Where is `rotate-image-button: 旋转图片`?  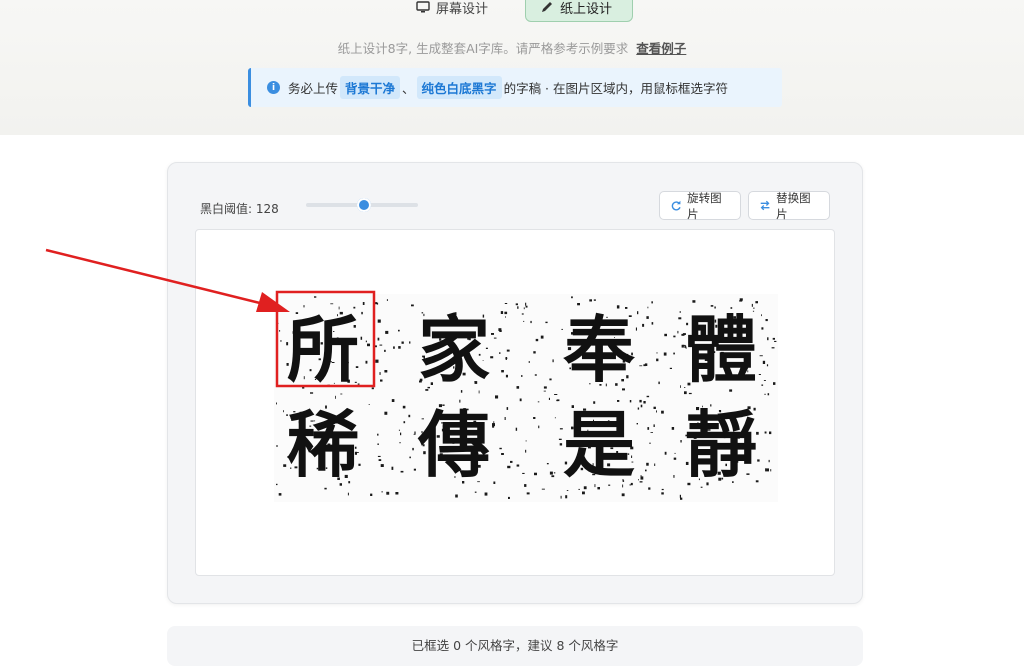
rotate-image-button: 旋转图片 is located at coordinates (700, 205).